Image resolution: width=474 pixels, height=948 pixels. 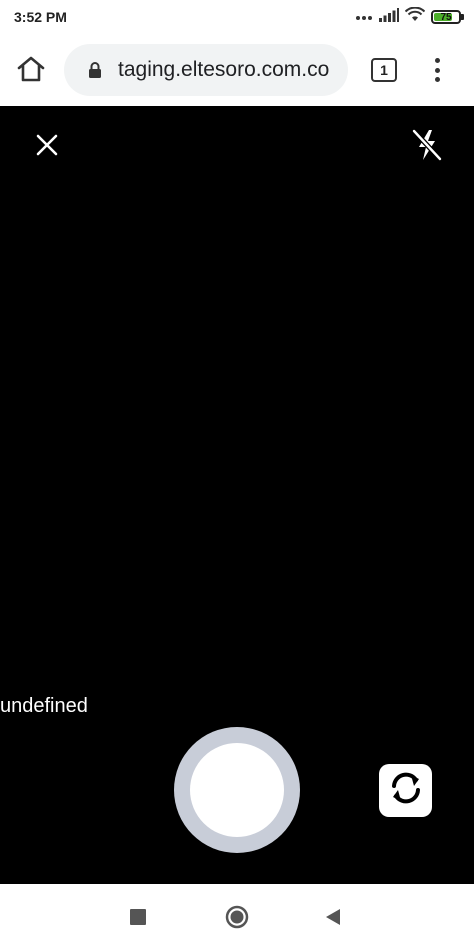 I want to click on switch-camera-icon, so click(x=406, y=790).